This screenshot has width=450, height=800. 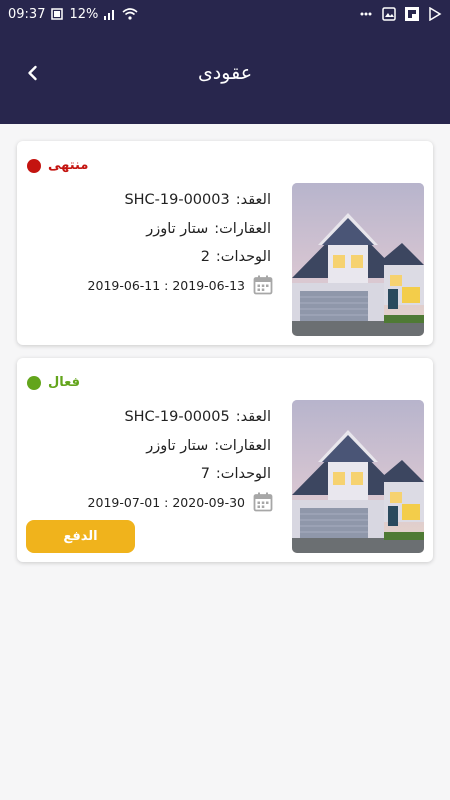 What do you see at coordinates (412, 14) in the screenshot?
I see `flipboard-icon` at bounding box center [412, 14].